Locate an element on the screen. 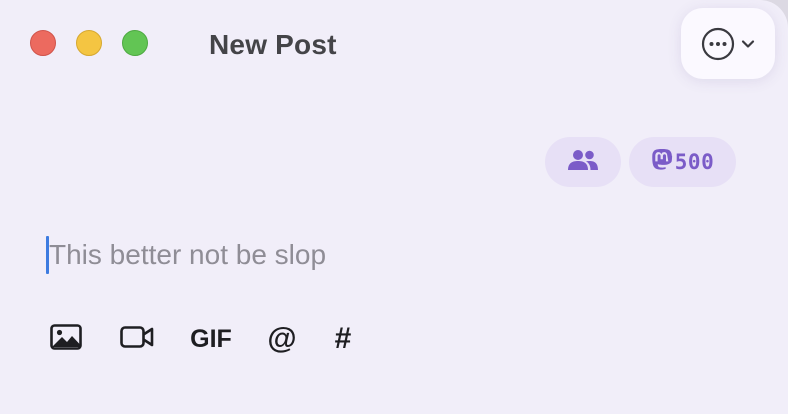 The height and width of the screenshot is (414, 788). audience-selector-button is located at coordinates (583, 162).